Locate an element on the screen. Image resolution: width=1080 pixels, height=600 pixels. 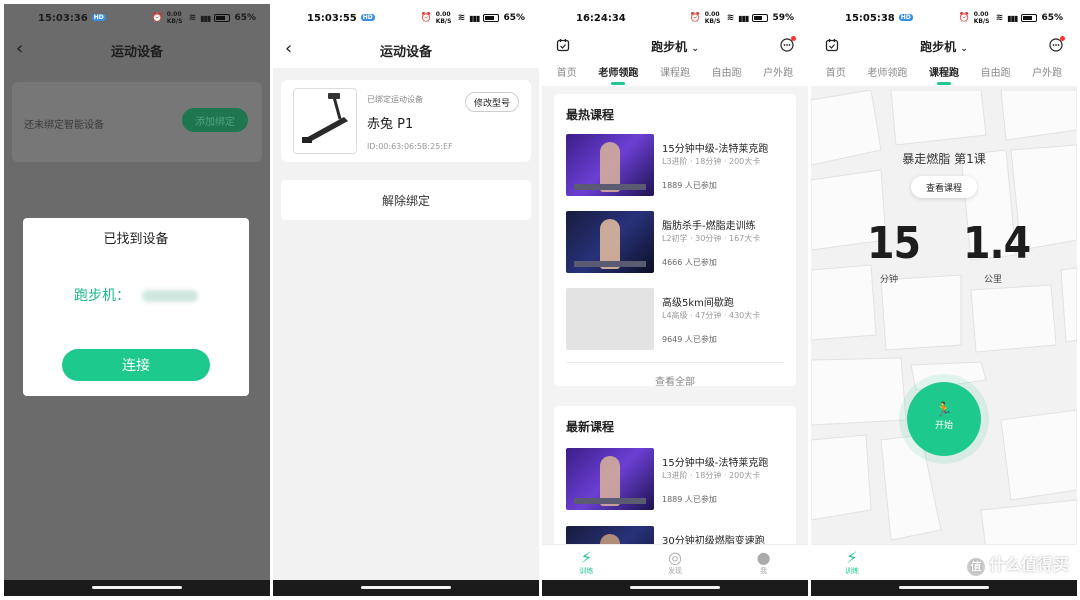
chevron-down-icon: ⌄ is located at coordinates (695, 48).